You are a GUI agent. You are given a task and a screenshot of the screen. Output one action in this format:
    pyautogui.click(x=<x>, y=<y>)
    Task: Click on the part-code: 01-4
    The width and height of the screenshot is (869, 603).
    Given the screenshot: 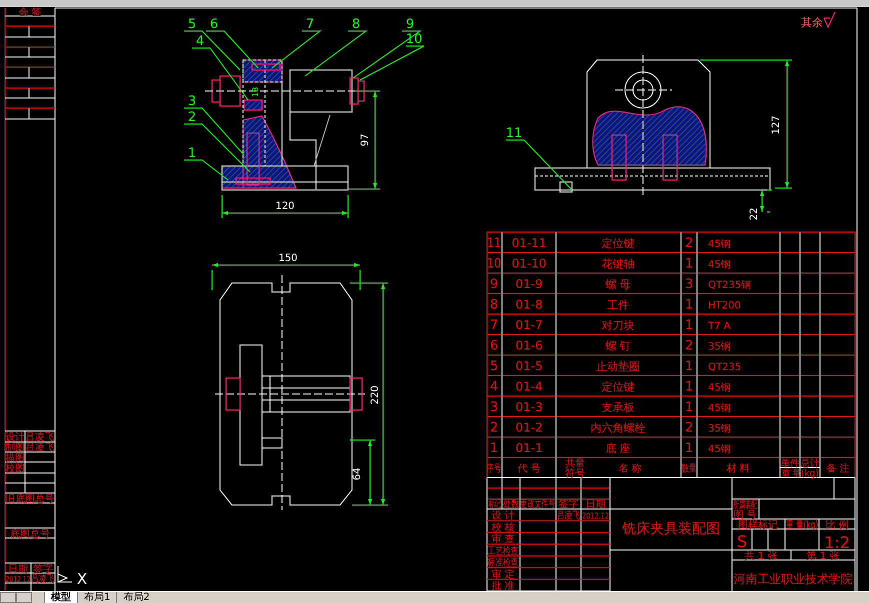 What is the action you would take?
    pyautogui.click(x=529, y=387)
    